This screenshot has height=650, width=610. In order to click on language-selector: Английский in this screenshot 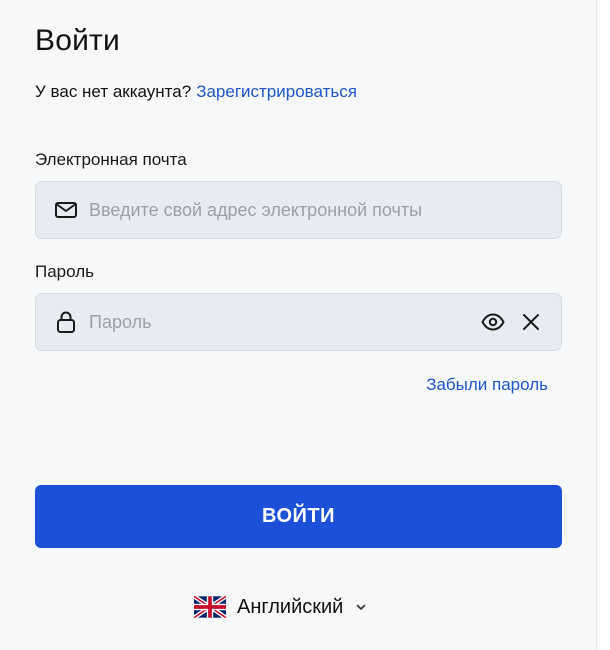, I will do `click(280, 607)`.